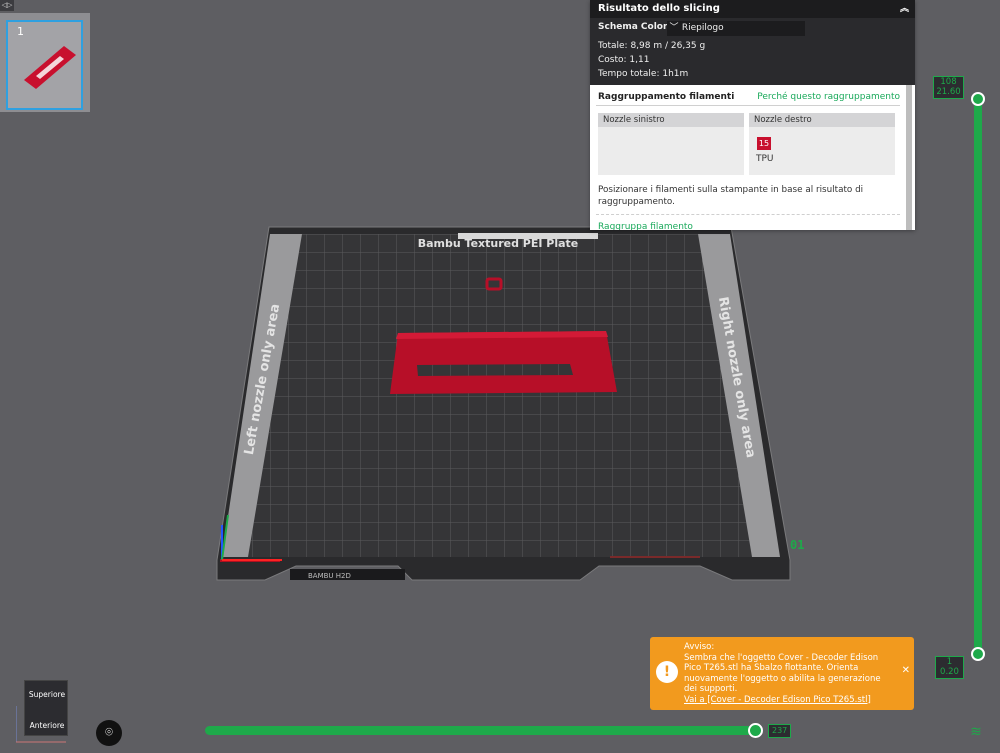 The width and height of the screenshot is (1000, 753). What do you see at coordinates (978, 654) in the screenshot?
I see `layer-slider-bottom-handle` at bounding box center [978, 654].